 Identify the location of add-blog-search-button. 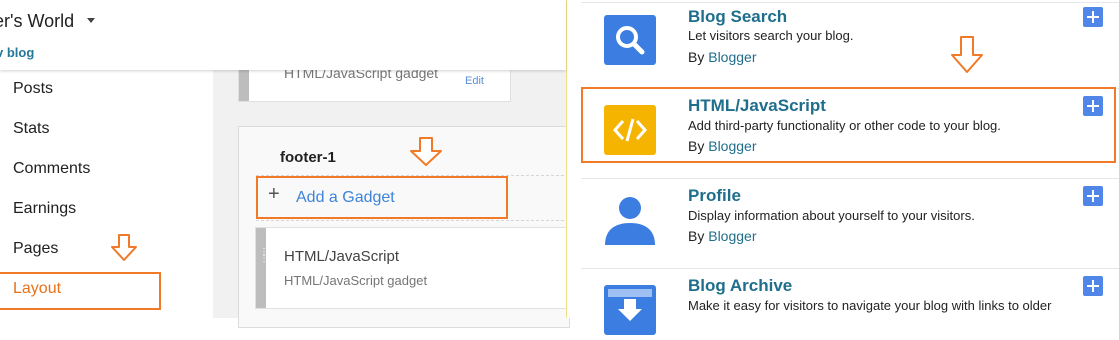
(1093, 17).